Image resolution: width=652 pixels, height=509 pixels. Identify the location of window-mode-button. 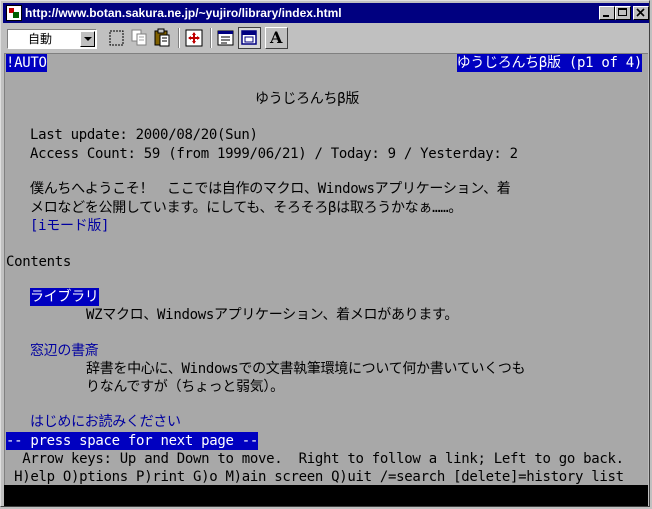
(249, 38).